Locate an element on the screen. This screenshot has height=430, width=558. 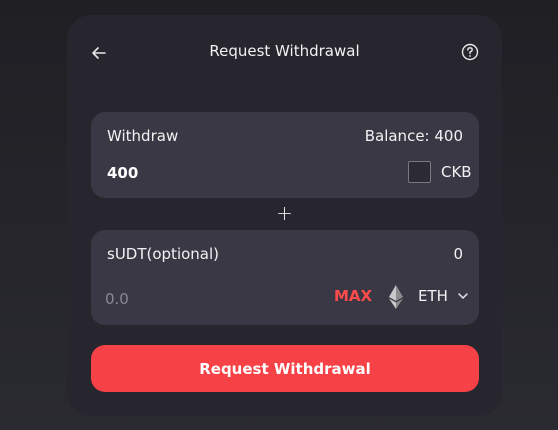
ethereum-icon is located at coordinates (396, 297).